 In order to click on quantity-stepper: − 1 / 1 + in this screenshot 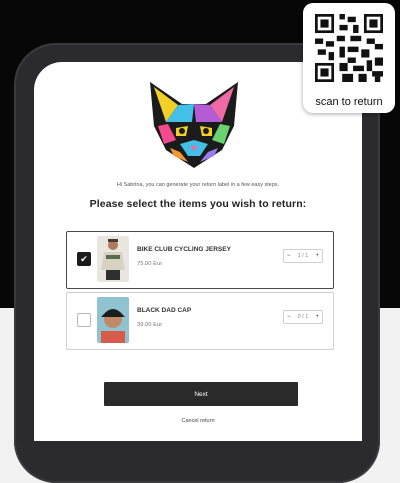, I will do `click(303, 256)`.